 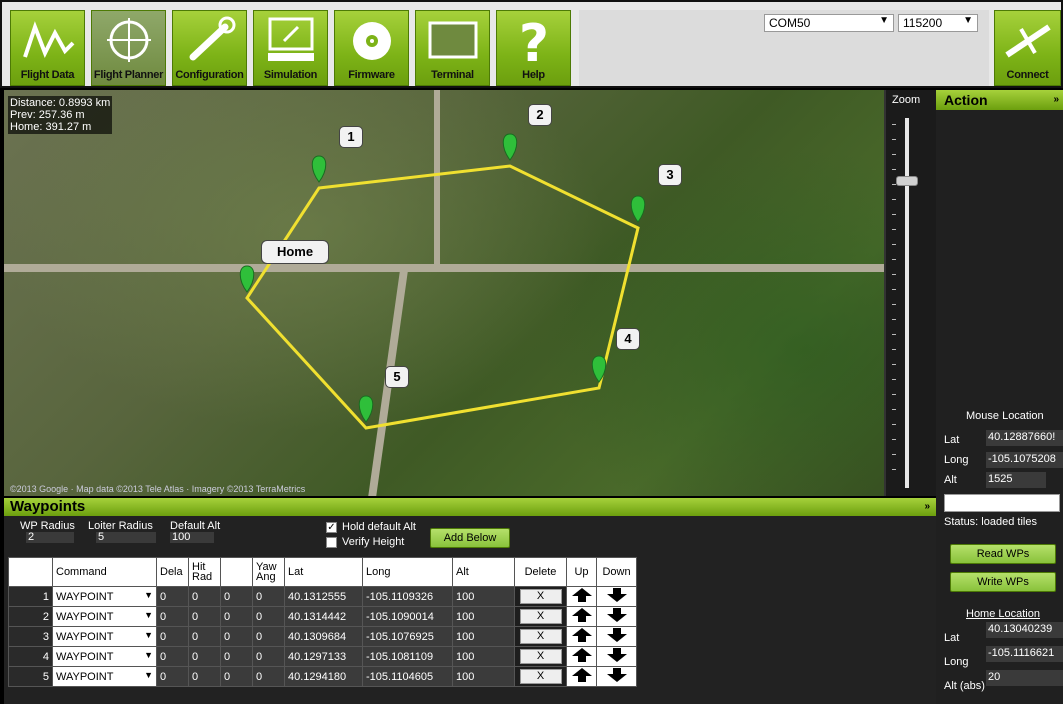 What do you see at coordinates (331, 542) in the screenshot?
I see `verify-height-checkbox` at bounding box center [331, 542].